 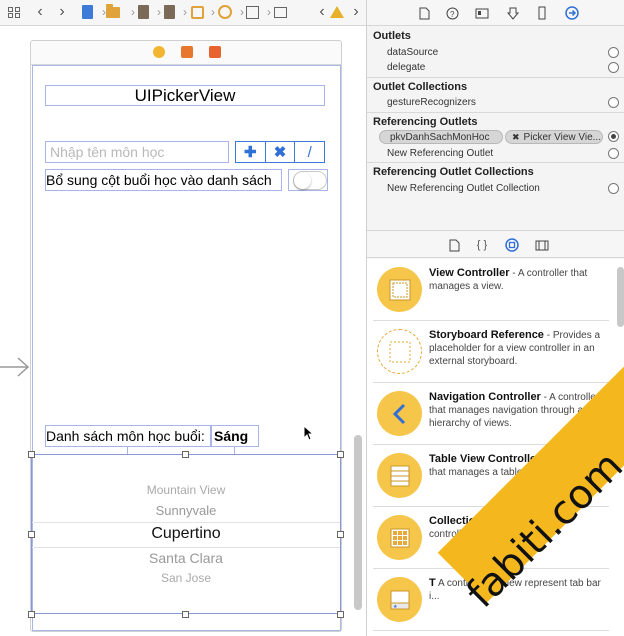 I want to click on outlet-row: delegate, so click(x=406, y=67).